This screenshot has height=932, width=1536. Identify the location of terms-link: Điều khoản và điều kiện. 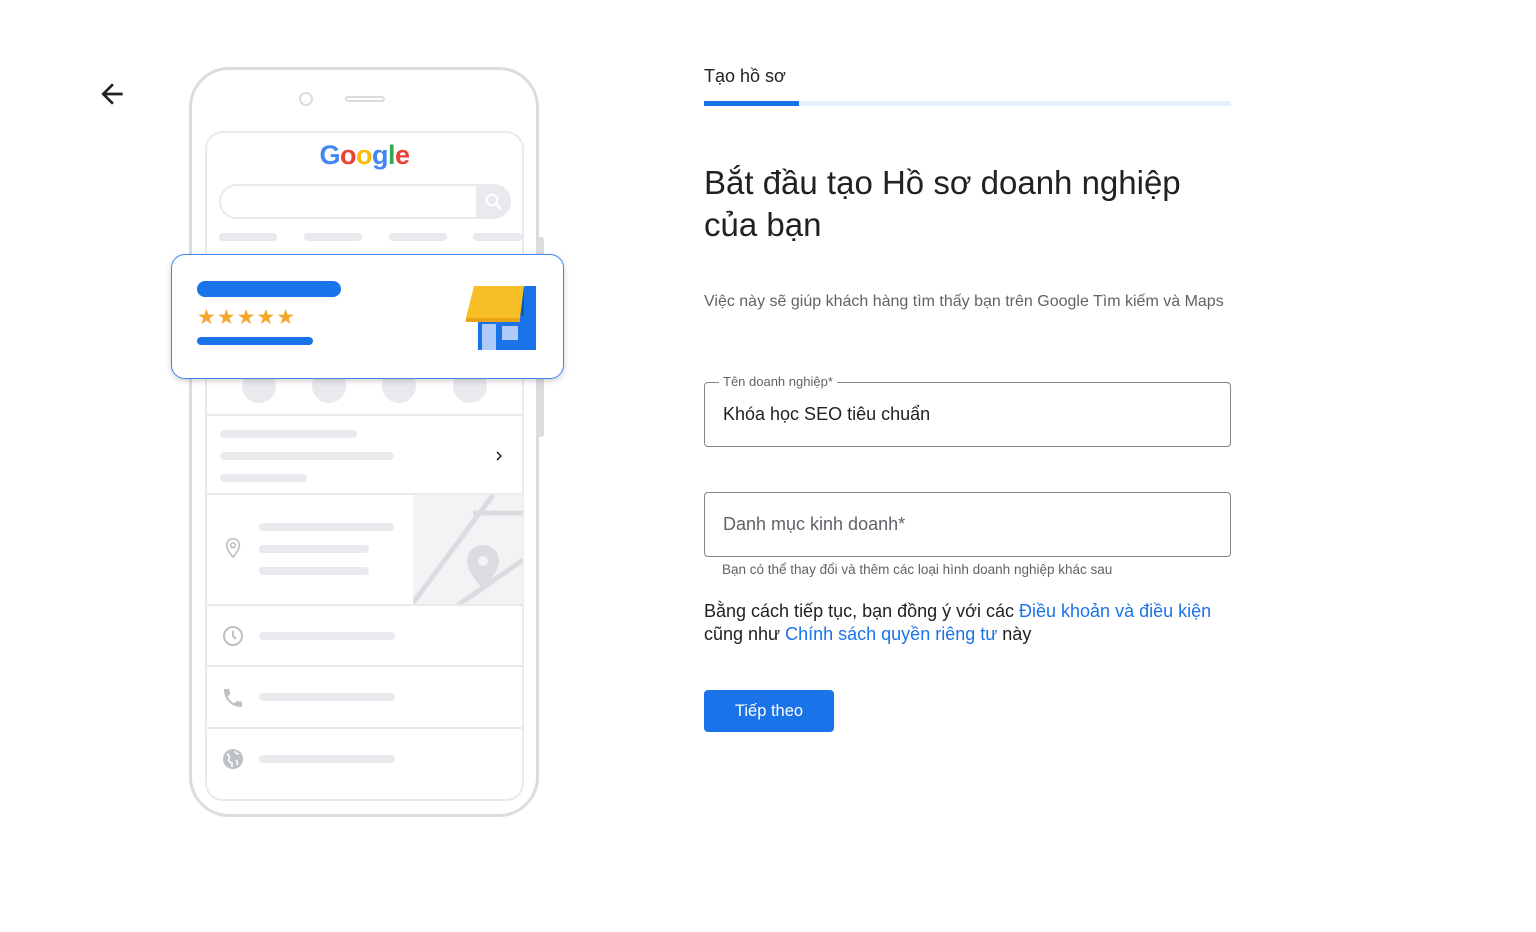
(1115, 611).